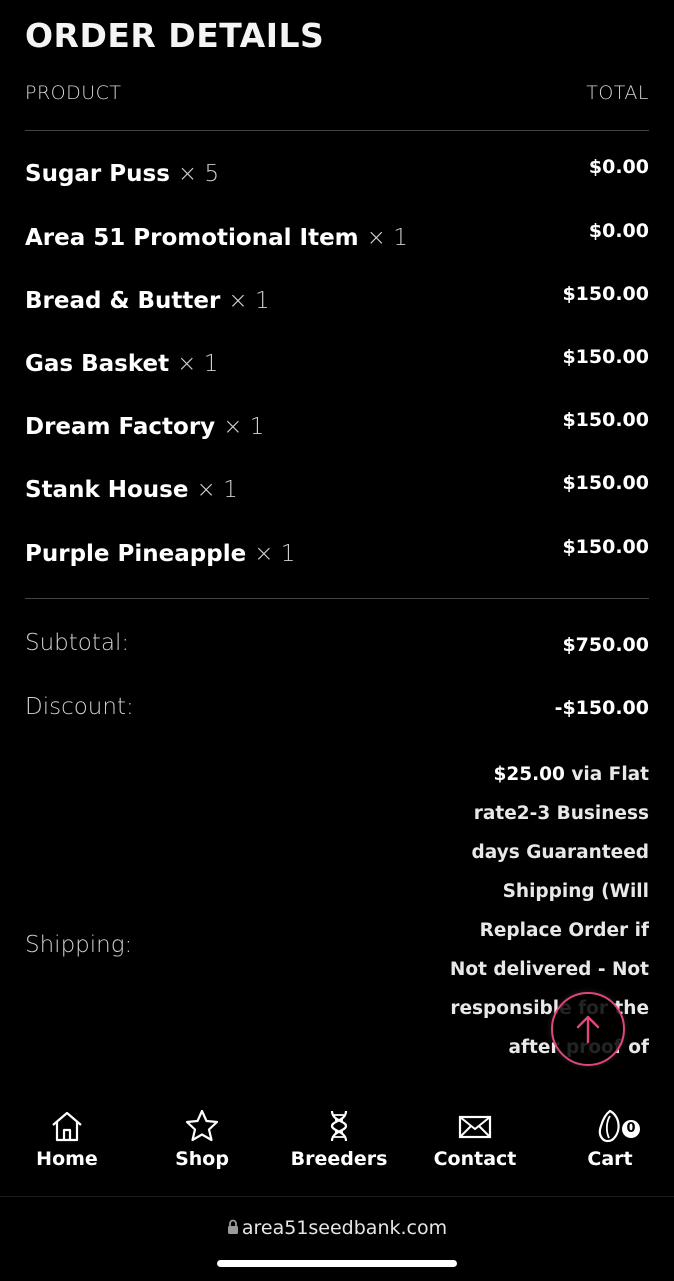 The height and width of the screenshot is (1281, 674). What do you see at coordinates (337, 598) in the screenshot?
I see `items-divider` at bounding box center [337, 598].